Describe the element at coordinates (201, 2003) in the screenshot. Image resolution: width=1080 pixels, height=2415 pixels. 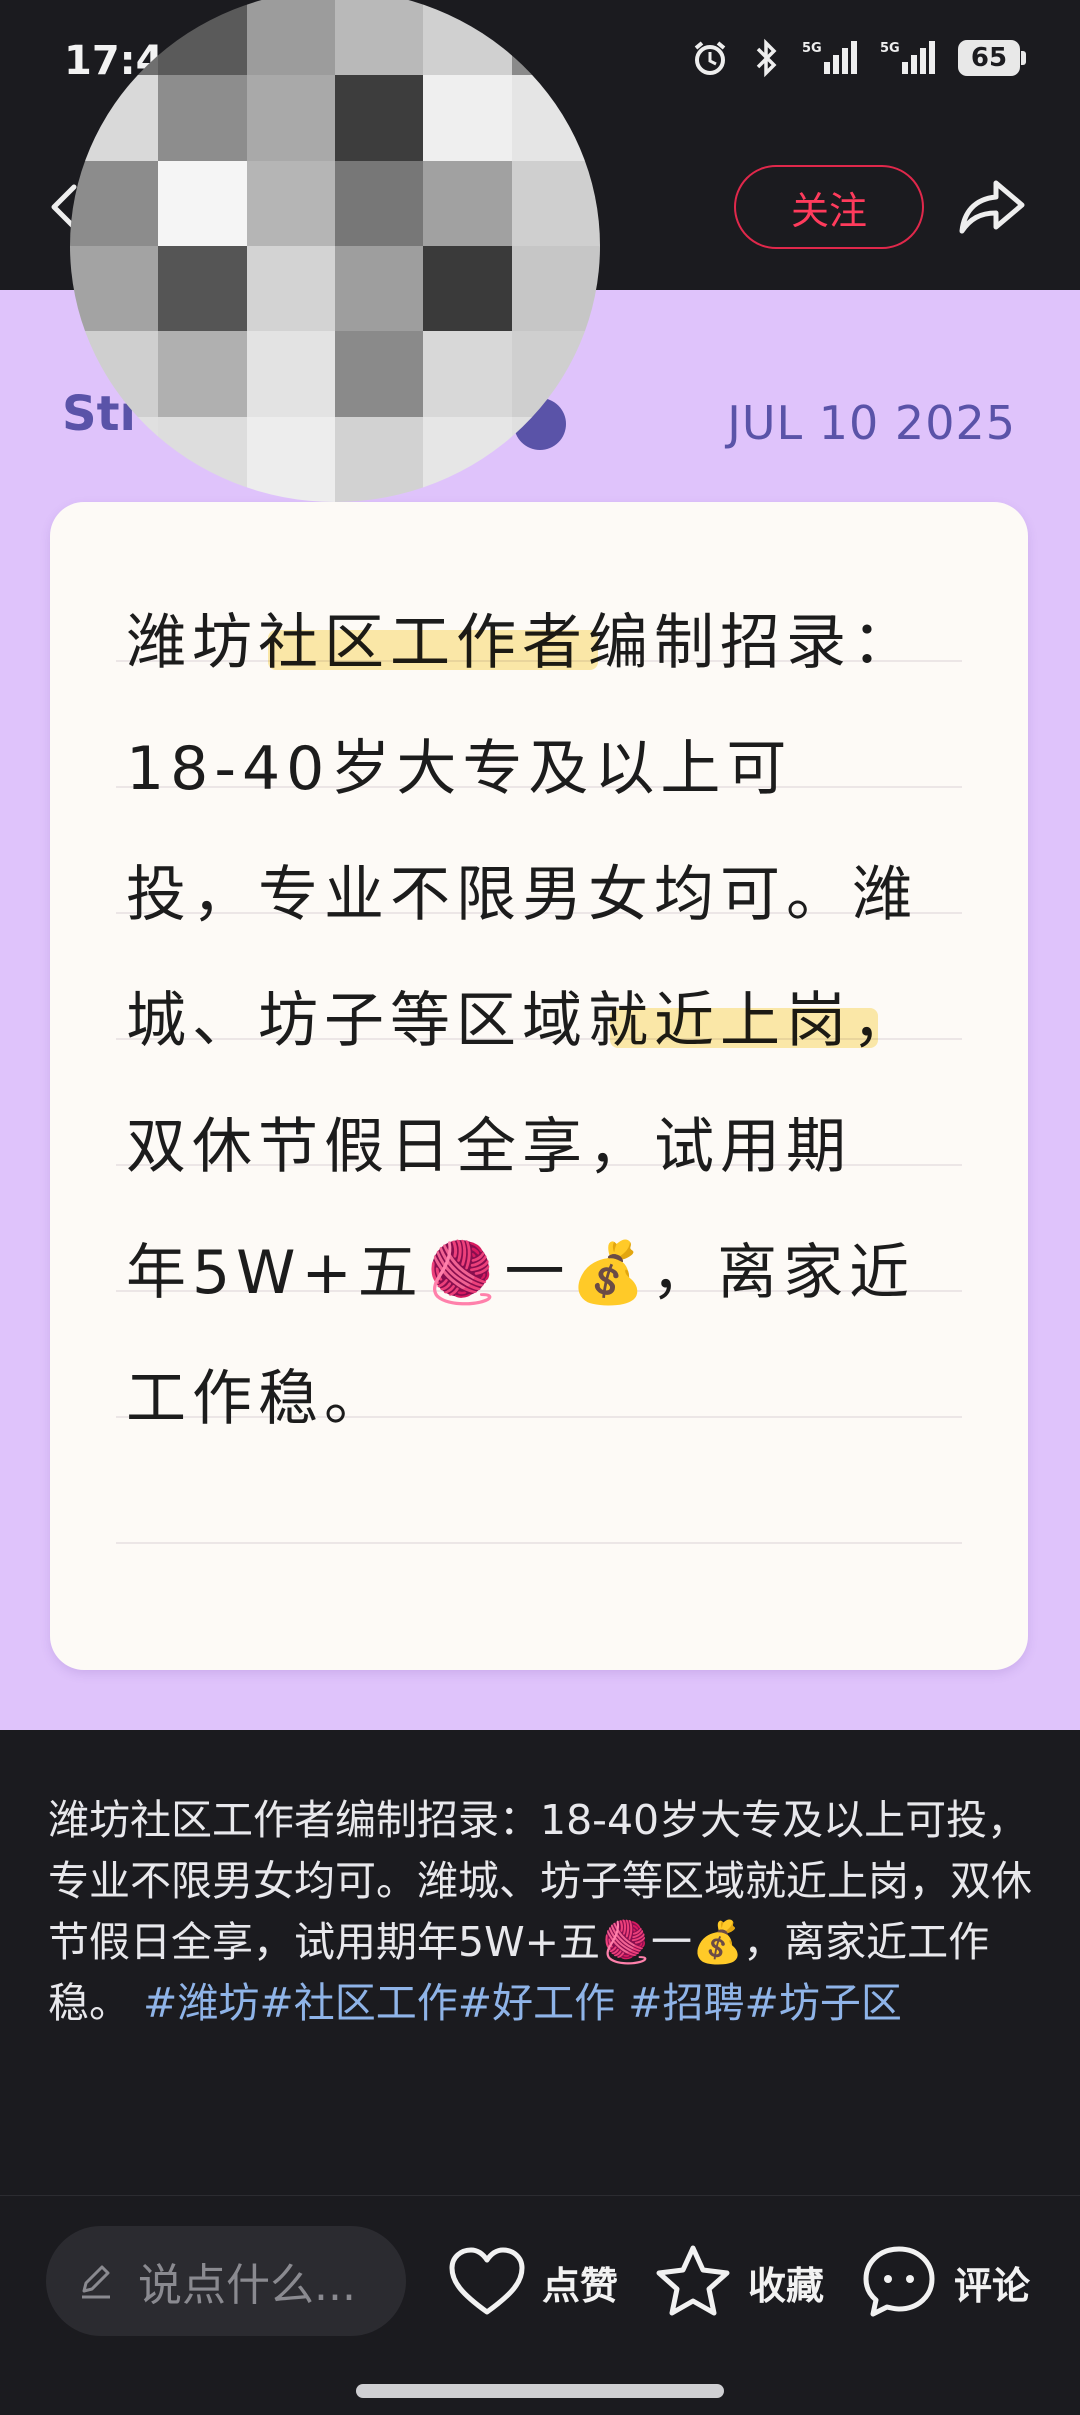
I see `hashtag-1: #潍坊` at that location.